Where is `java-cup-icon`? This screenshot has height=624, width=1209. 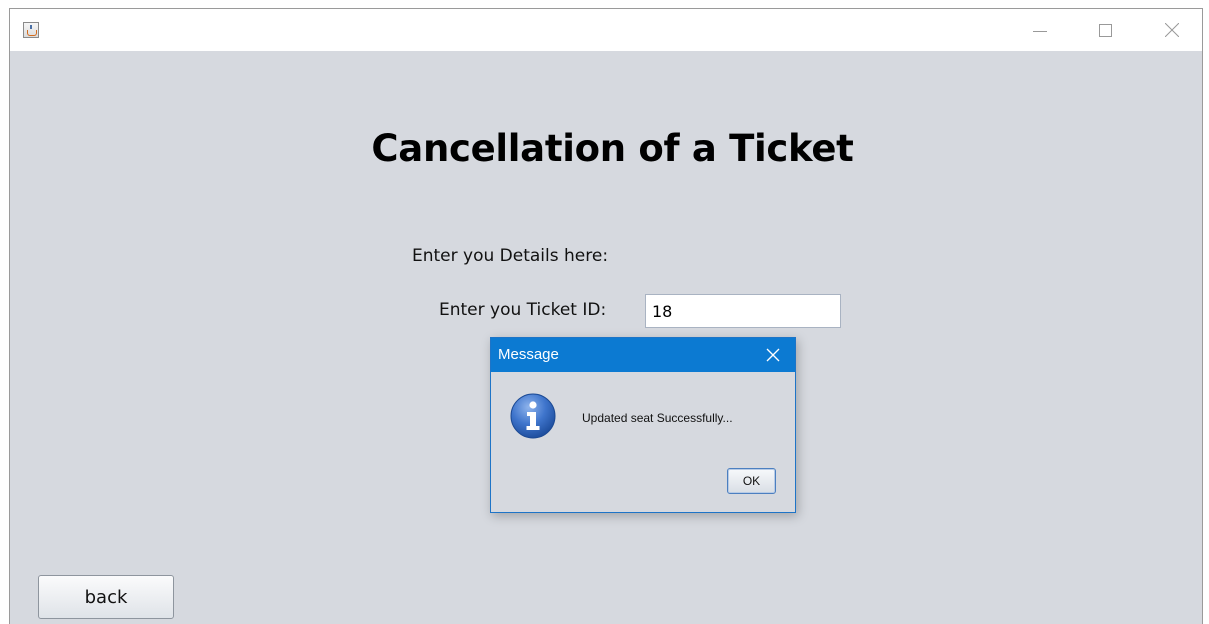 java-cup-icon is located at coordinates (31, 30).